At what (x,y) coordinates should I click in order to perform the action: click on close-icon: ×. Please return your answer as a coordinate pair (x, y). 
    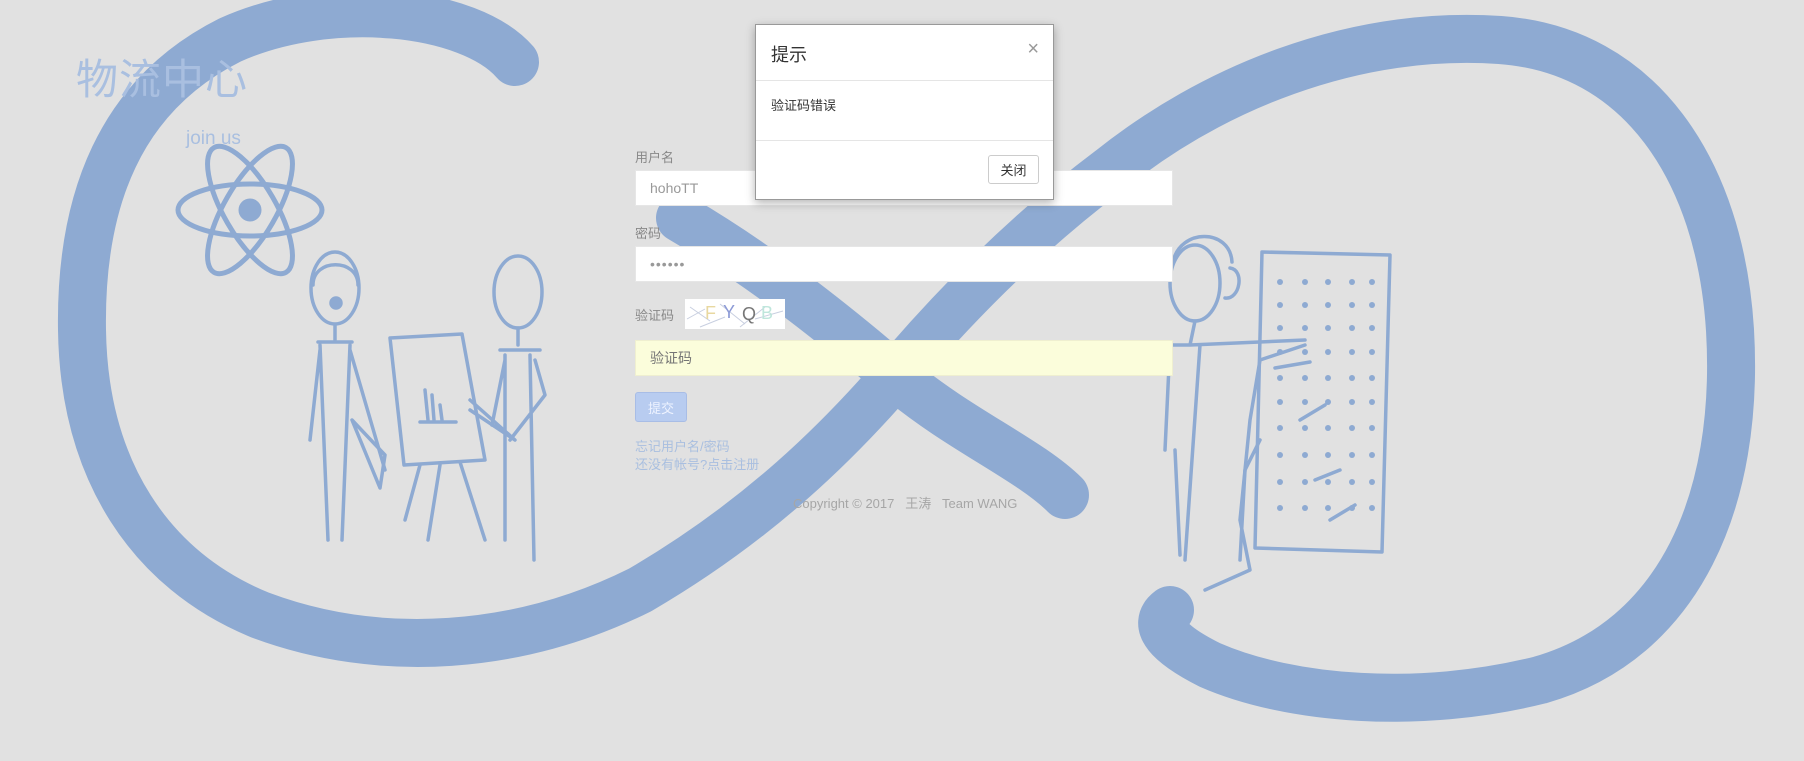
    Looking at the image, I should click on (1033, 49).